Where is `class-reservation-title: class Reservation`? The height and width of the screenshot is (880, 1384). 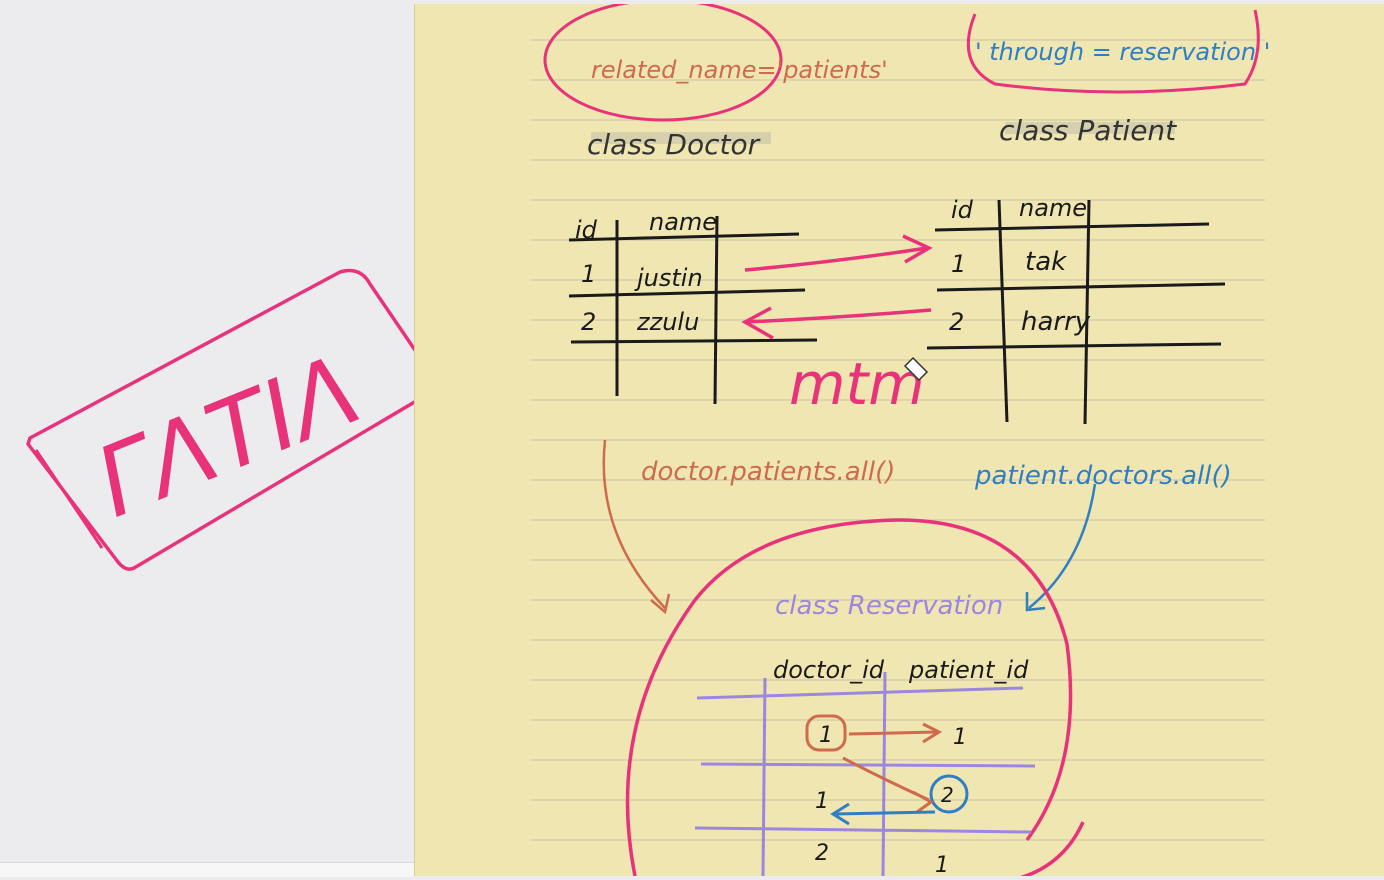 class-reservation-title: class Reservation is located at coordinates (889, 606).